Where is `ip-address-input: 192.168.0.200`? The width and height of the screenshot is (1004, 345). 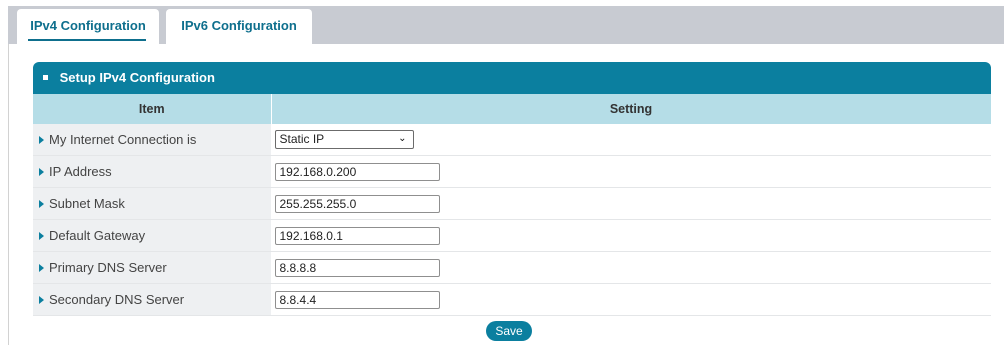
ip-address-input: 192.168.0.200 is located at coordinates (357, 171).